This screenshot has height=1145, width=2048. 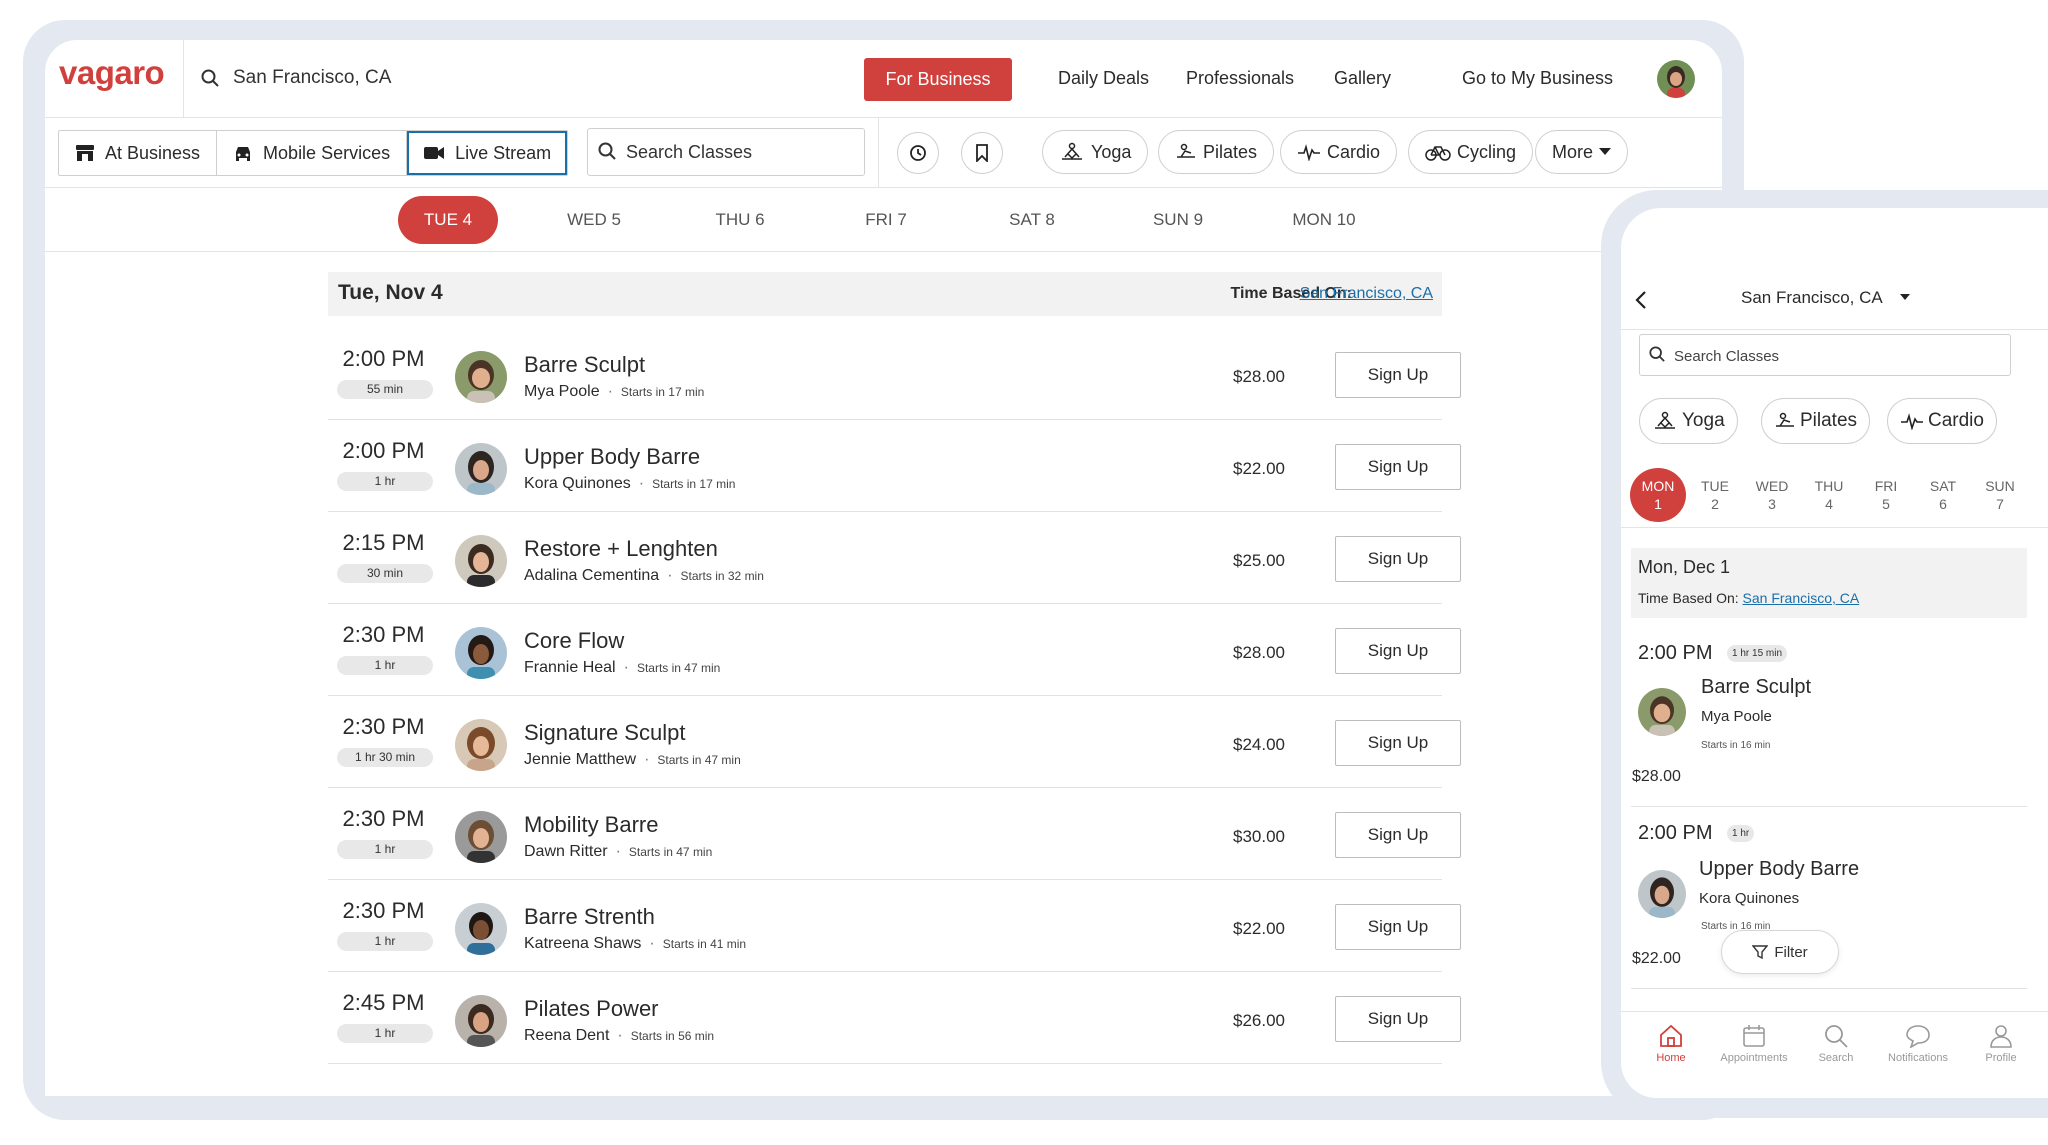 I want to click on search-classes-input, so click(x=739, y=152).